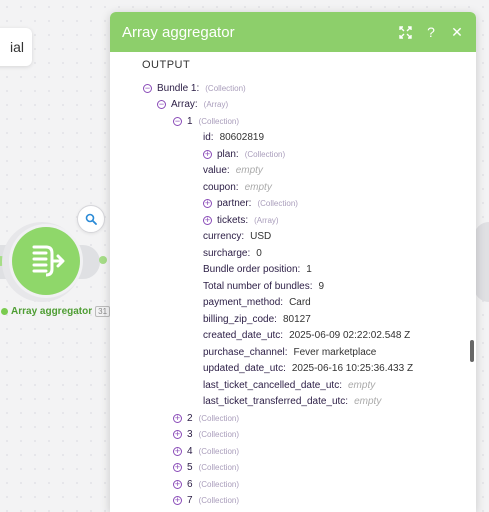 The width and height of the screenshot is (489, 512). Describe the element at coordinates (293, 468) in the screenshot. I see `tree-row: +5 (Collection)` at that location.